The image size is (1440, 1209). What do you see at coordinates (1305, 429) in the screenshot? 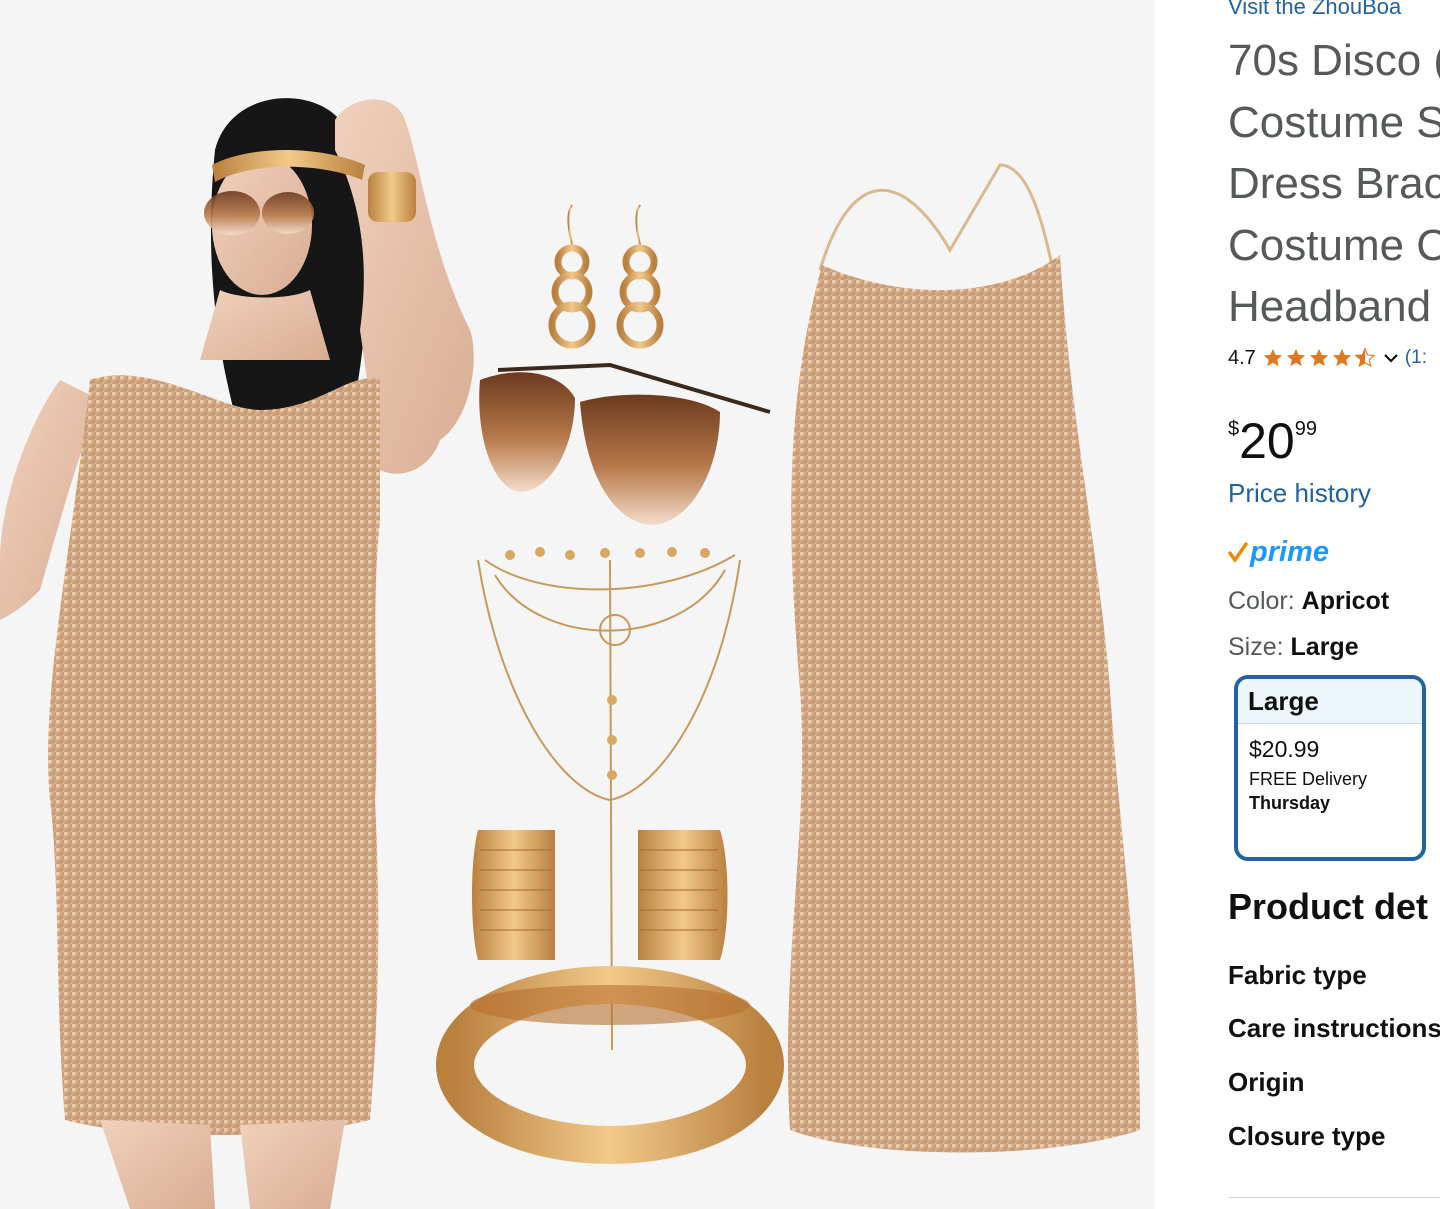
I see `price-fraction: 99` at bounding box center [1305, 429].